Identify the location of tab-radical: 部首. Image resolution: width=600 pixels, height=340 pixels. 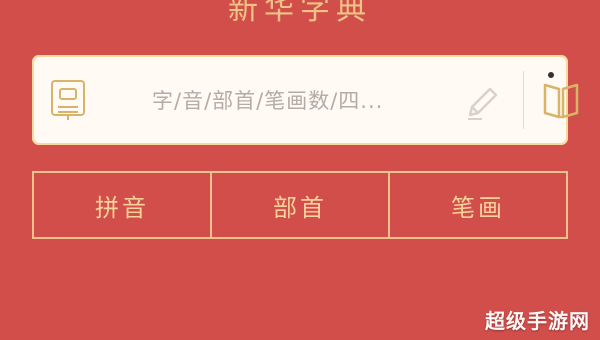
(299, 205).